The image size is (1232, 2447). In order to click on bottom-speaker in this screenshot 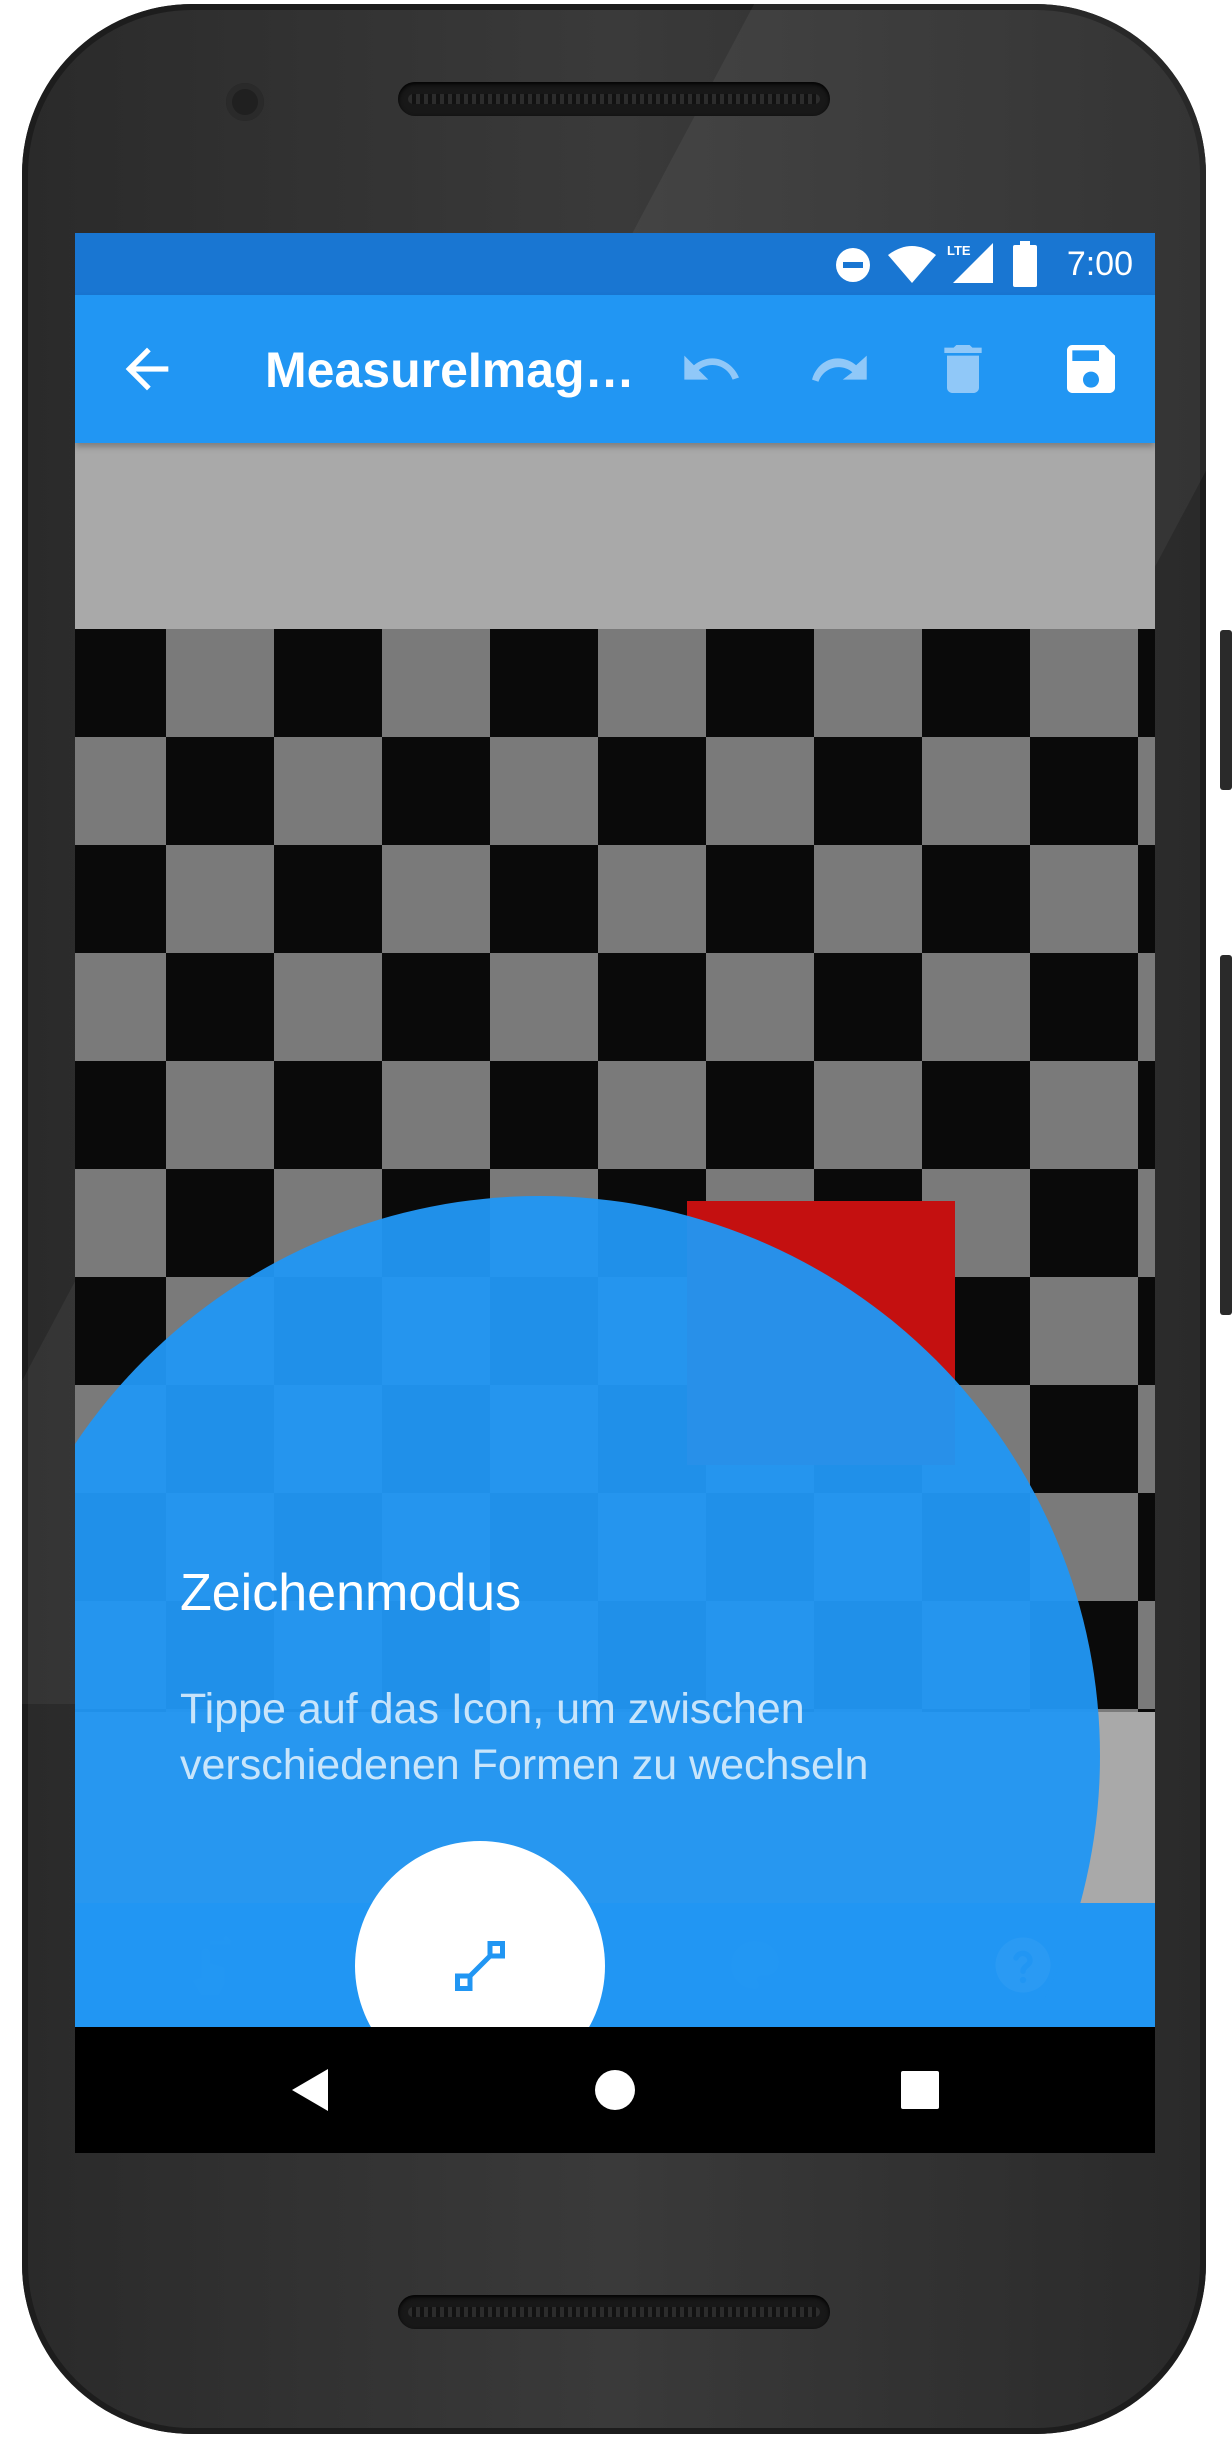, I will do `click(614, 2312)`.